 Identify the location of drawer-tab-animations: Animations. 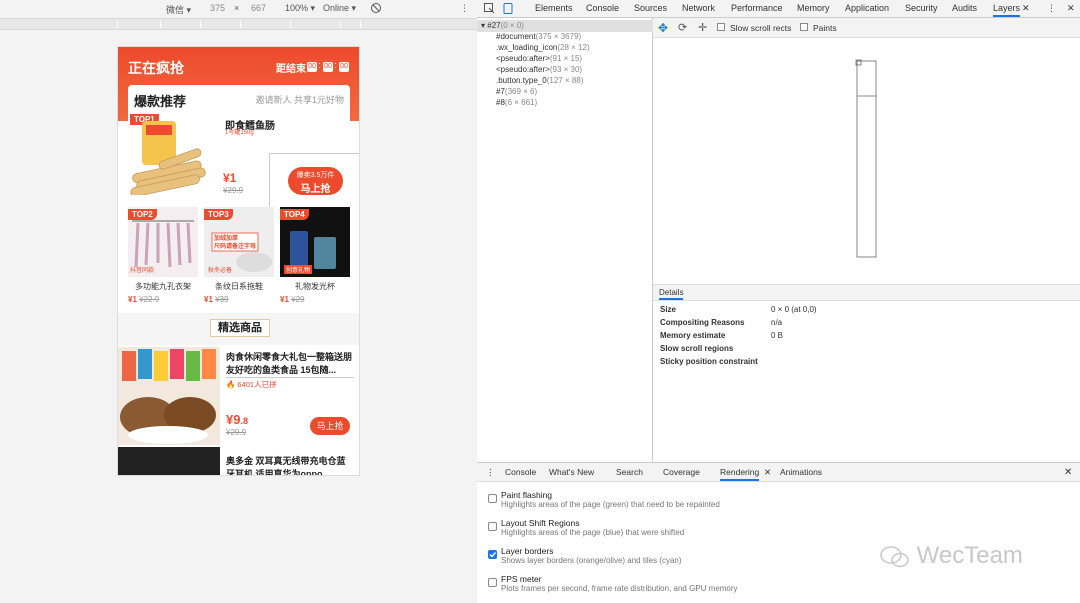
(801, 472).